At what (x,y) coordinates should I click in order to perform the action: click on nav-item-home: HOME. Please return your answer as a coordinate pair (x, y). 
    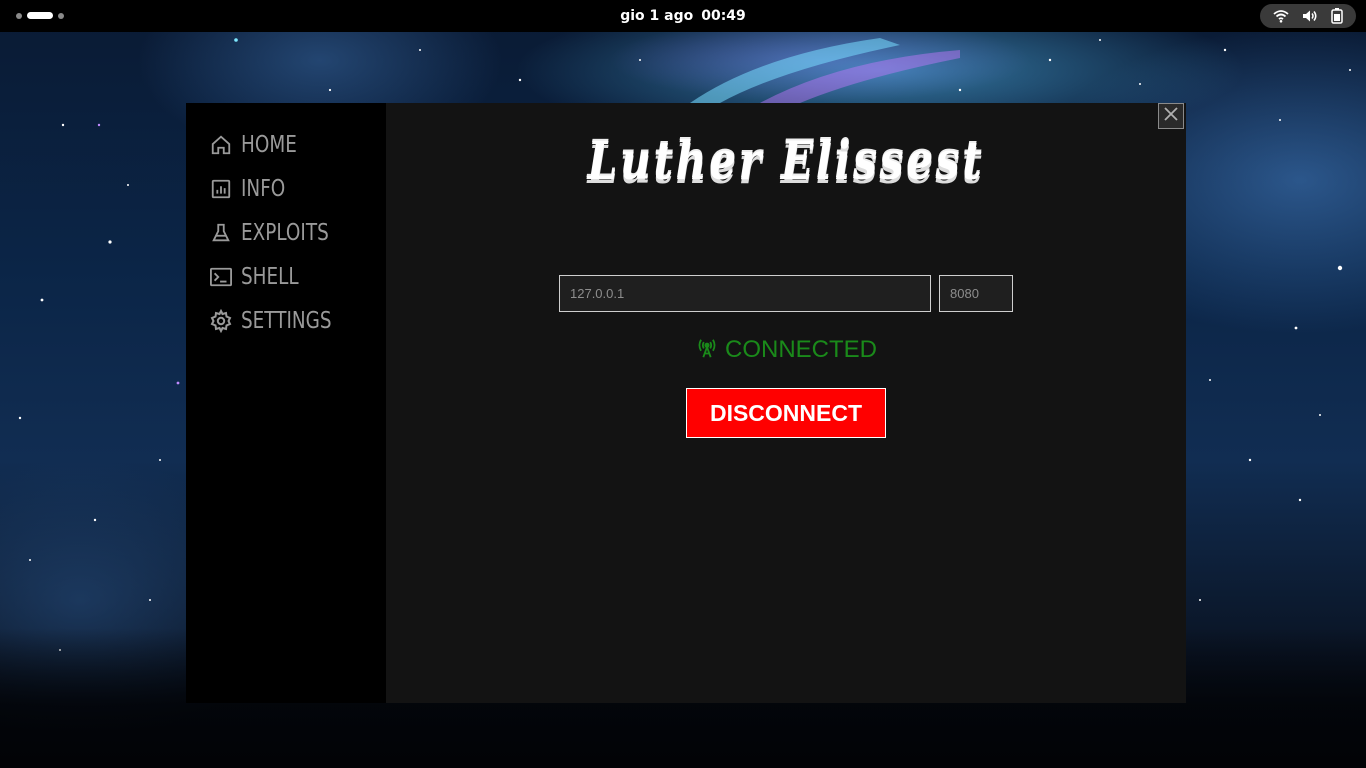
    Looking at the image, I should click on (259, 145).